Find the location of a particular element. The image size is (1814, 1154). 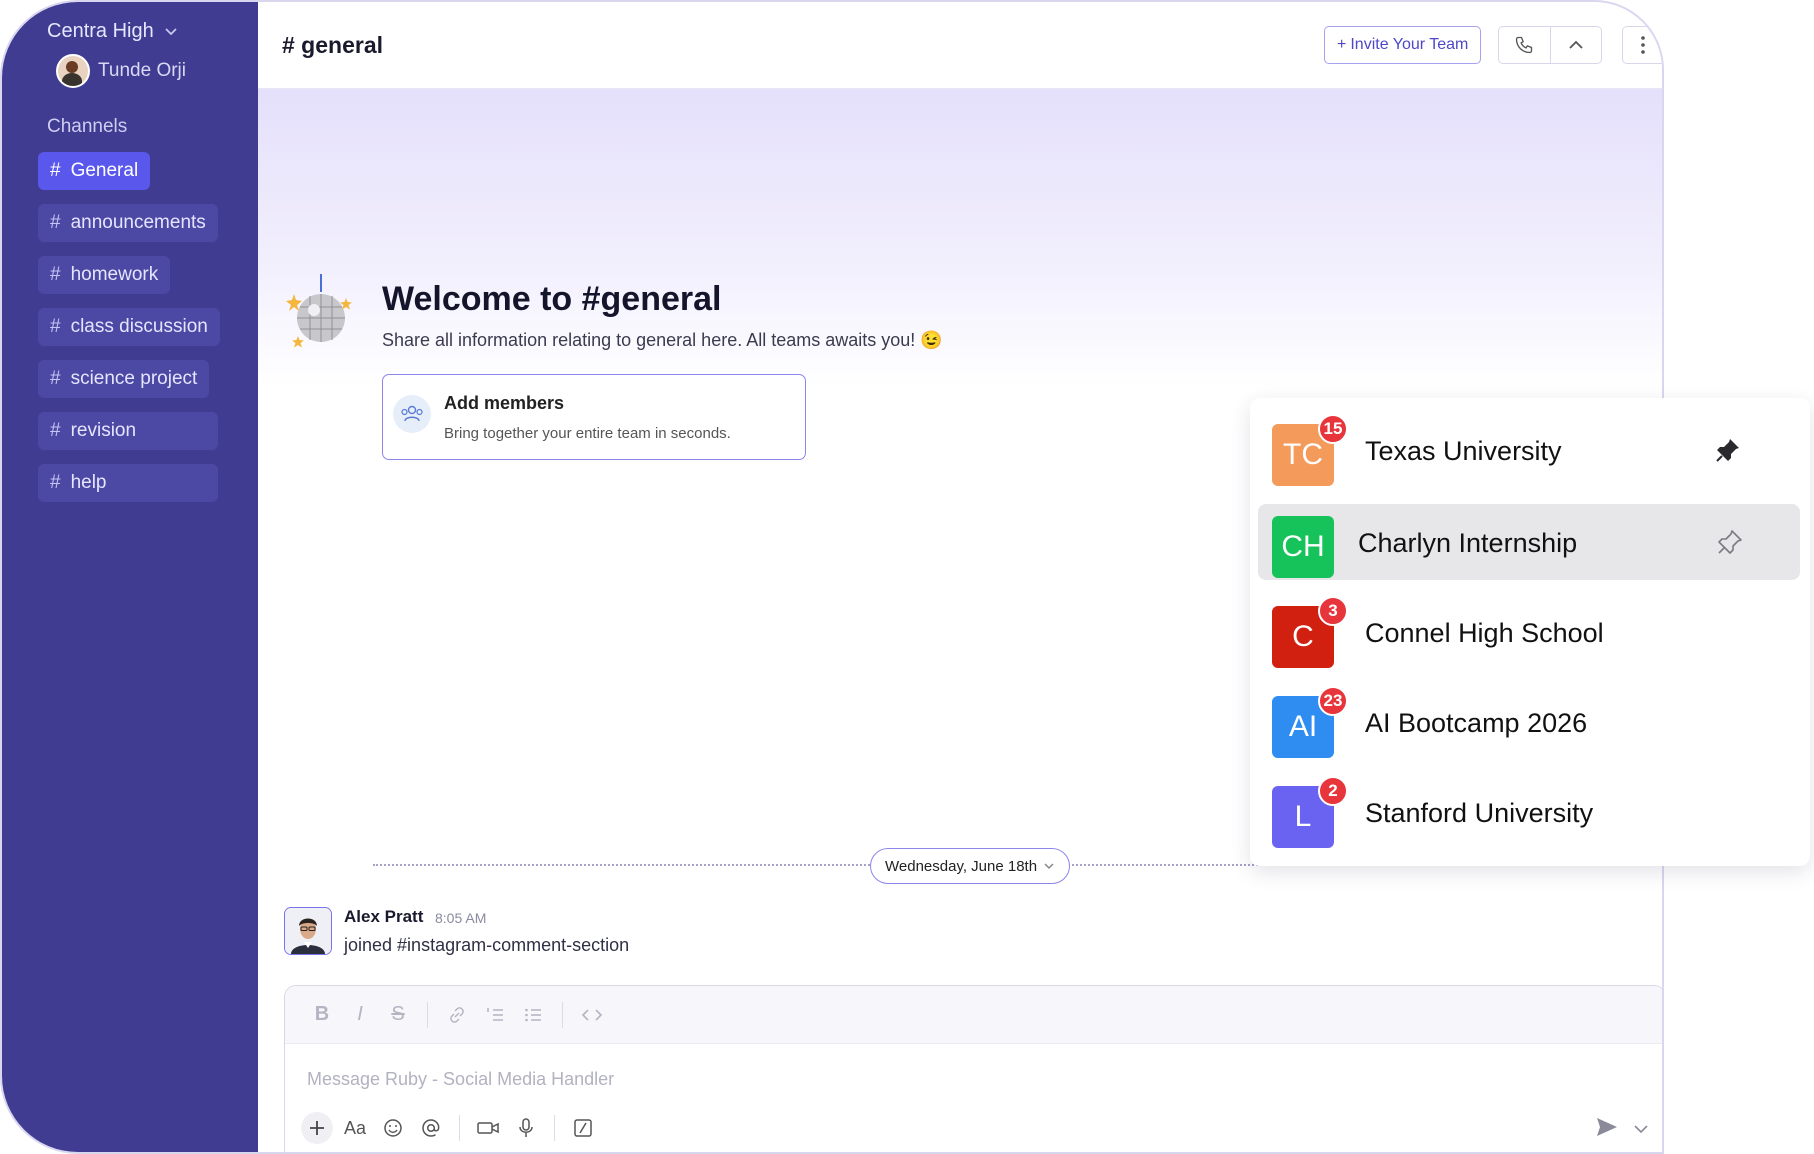

date-divider-pill: Wednesday, June 18th is located at coordinates (970, 866).